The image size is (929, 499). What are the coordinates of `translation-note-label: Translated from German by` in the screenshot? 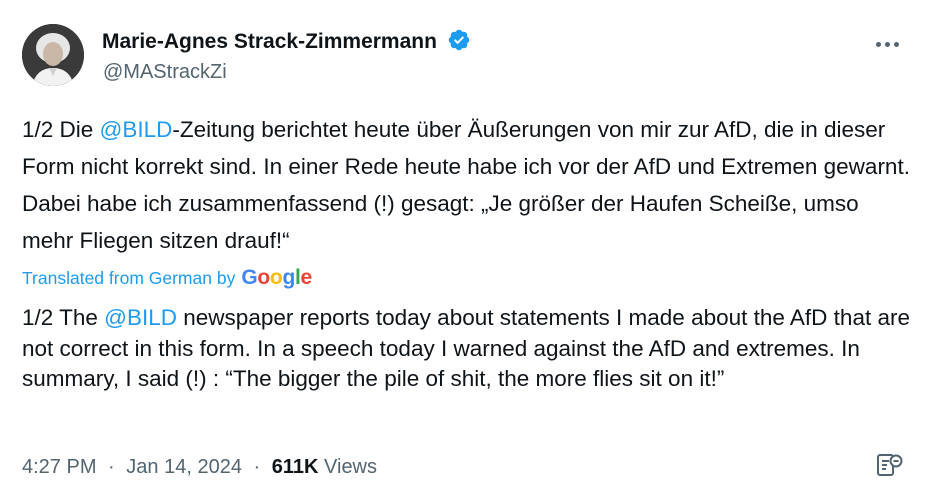 It's located at (129, 277).